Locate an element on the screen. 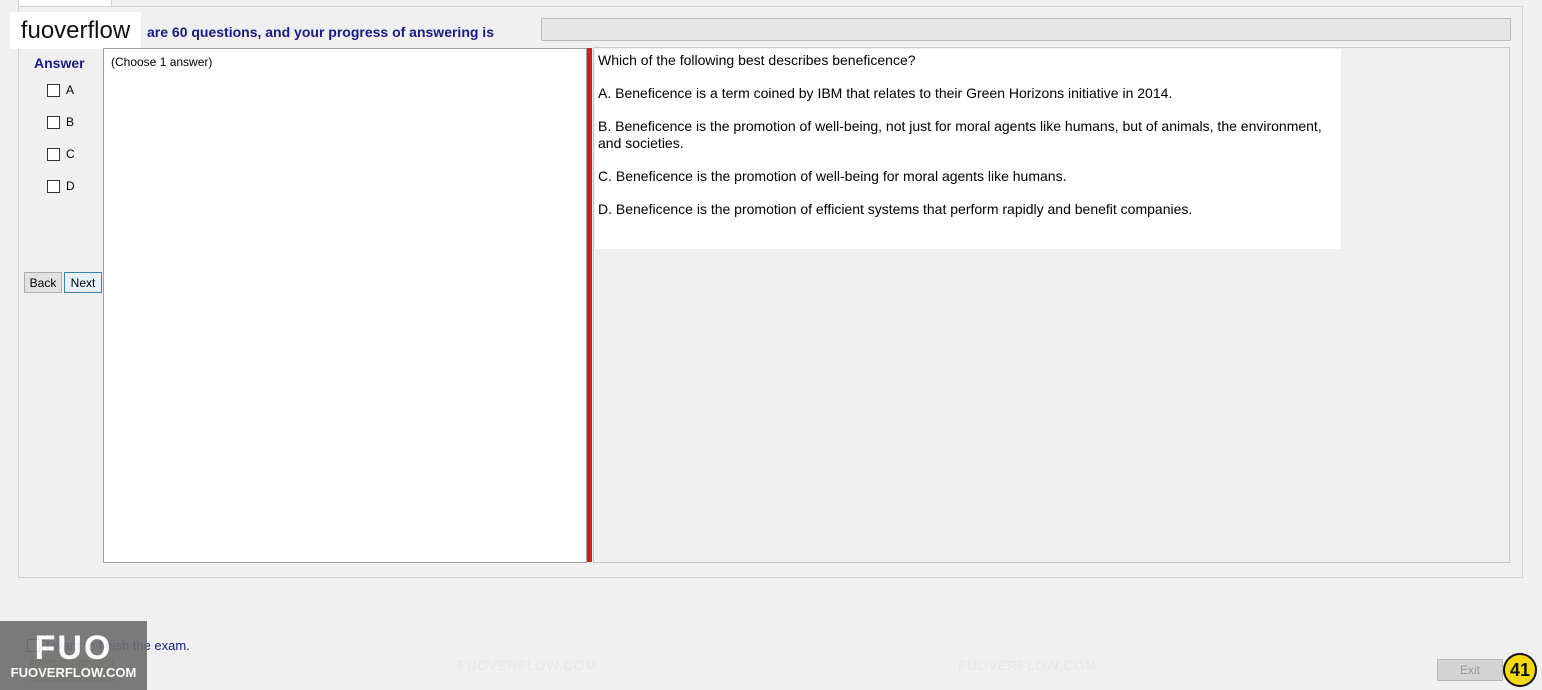 This screenshot has width=1542, height=690. fuo-logo-big: FUO is located at coordinates (73, 648).